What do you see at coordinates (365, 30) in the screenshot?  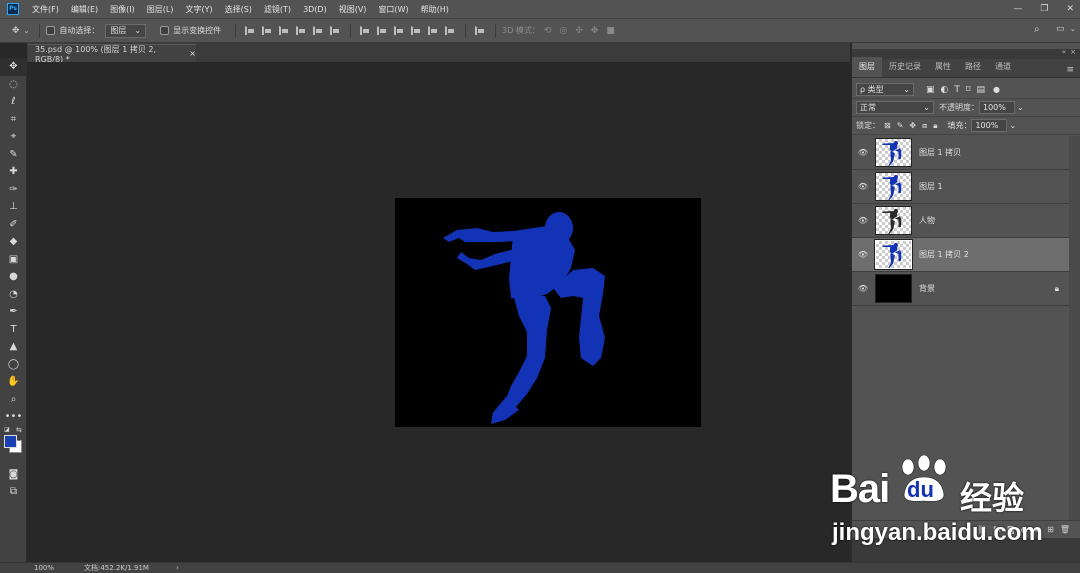 I see `distribute-top-icon` at bounding box center [365, 30].